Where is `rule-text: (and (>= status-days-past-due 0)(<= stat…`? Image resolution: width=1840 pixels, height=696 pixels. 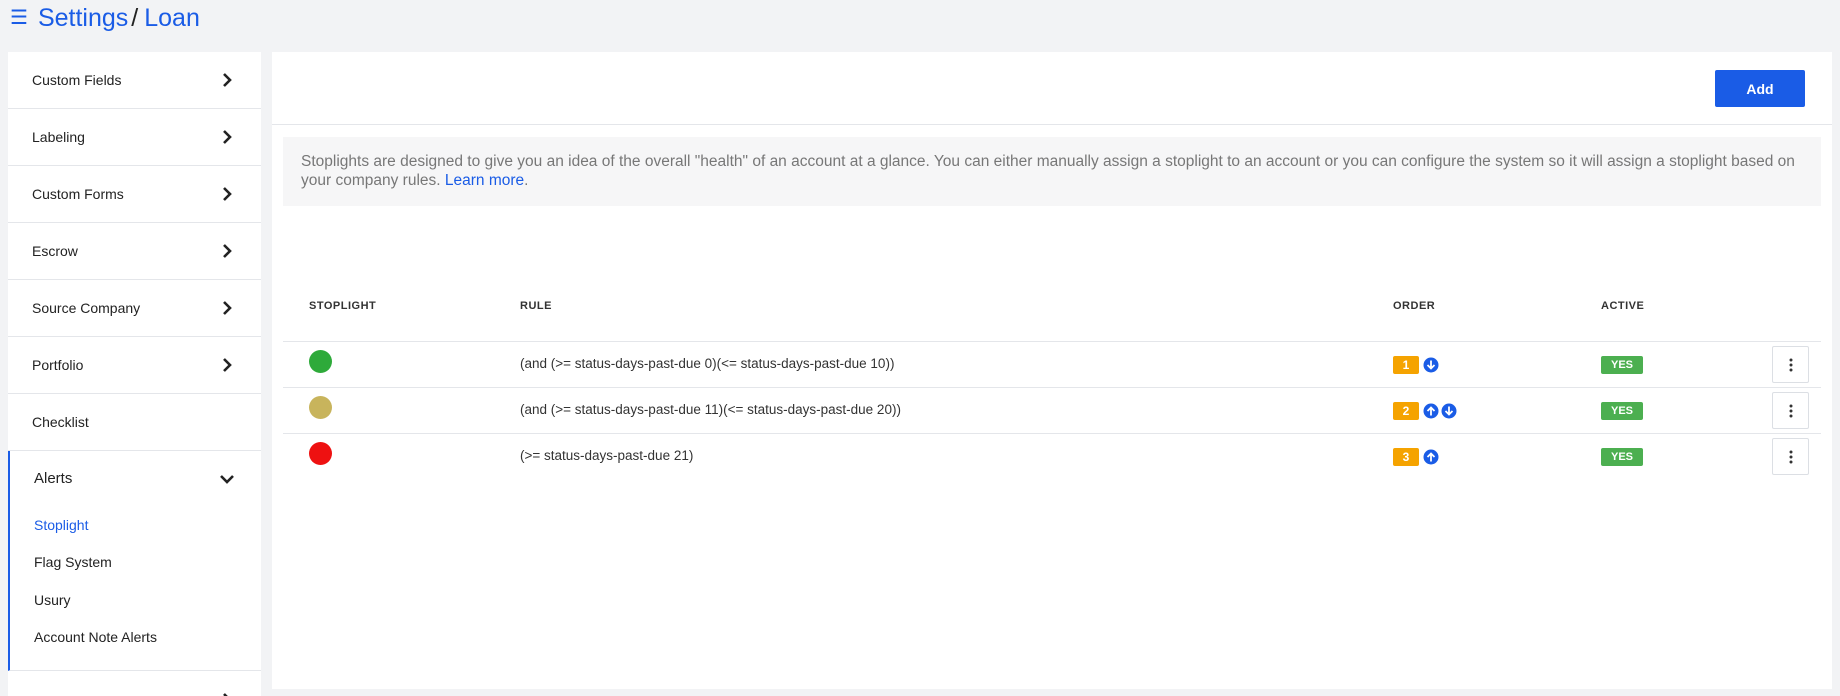
rule-text: (and (>= status-days-past-due 0)(<= stat… is located at coordinates (707, 363).